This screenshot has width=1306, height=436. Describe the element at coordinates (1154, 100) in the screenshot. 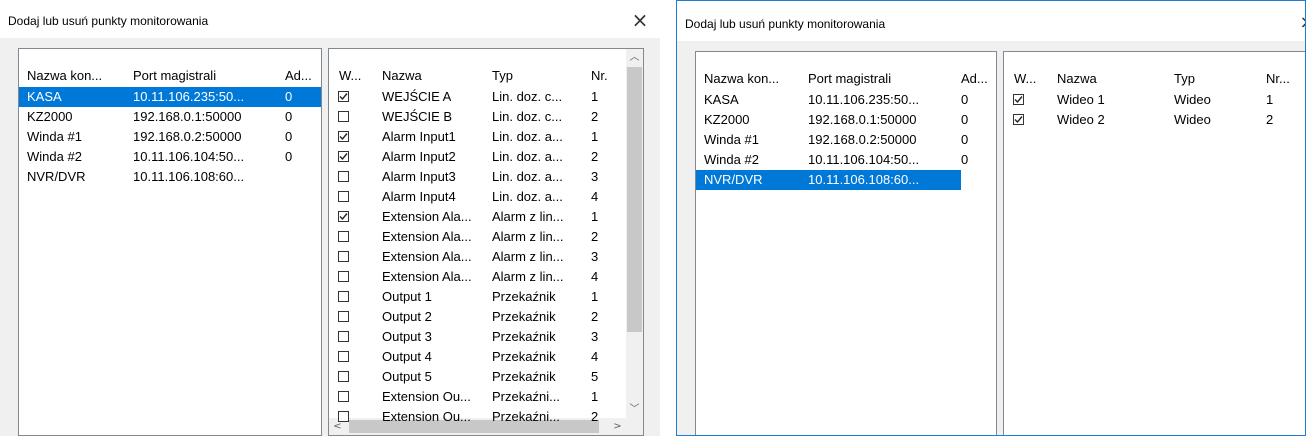

I see `point-row: Wideo 1 Wideo 1` at that location.